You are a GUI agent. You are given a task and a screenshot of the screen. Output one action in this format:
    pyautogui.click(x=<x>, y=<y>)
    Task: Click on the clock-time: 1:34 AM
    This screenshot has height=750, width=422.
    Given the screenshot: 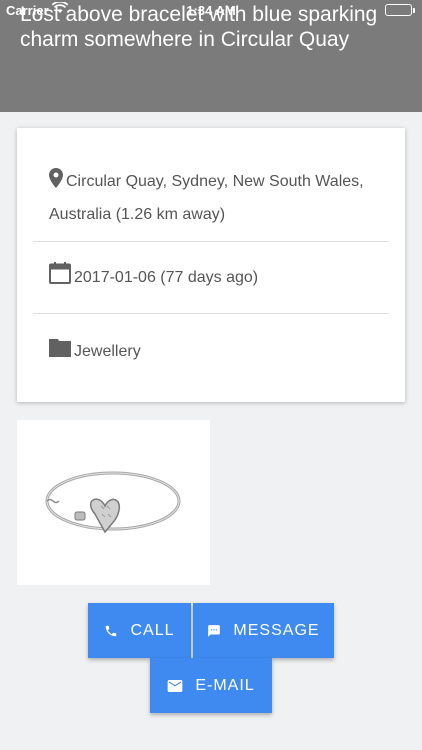 What is the action you would take?
    pyautogui.click(x=211, y=10)
    